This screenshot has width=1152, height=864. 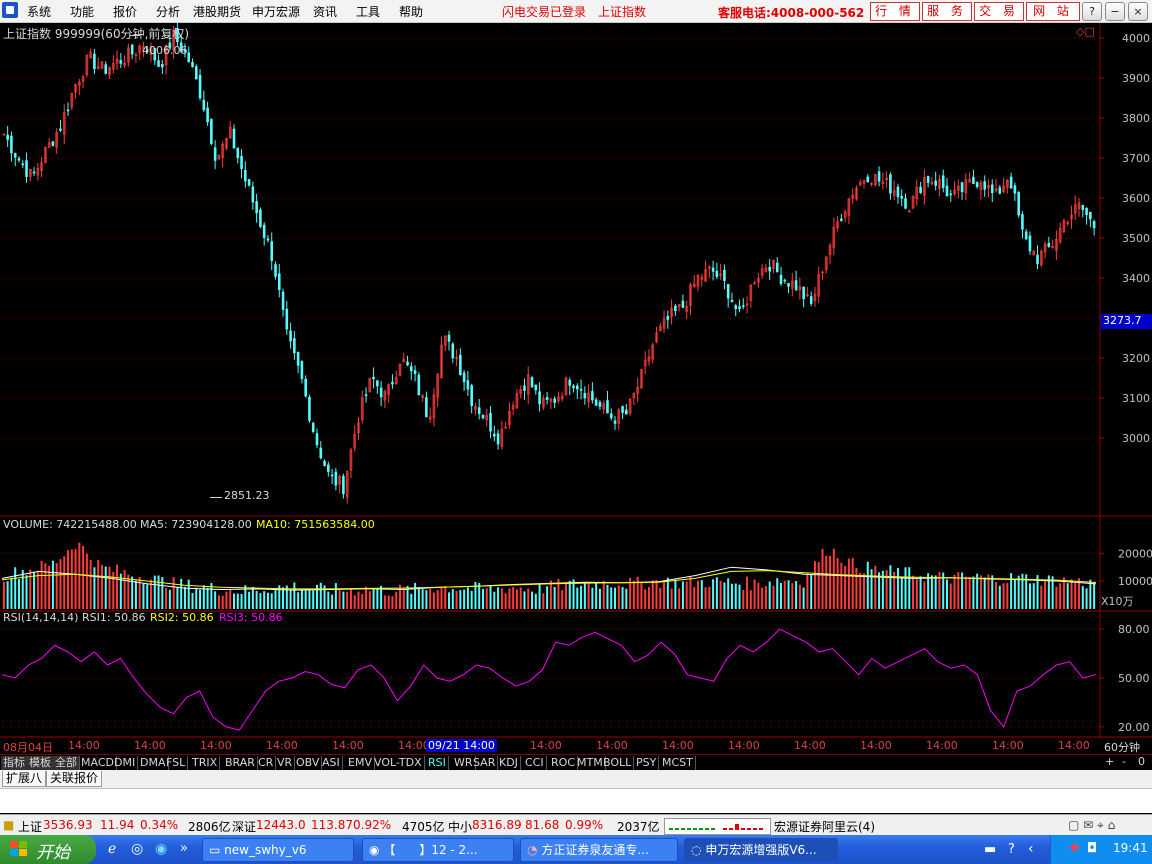 What do you see at coordinates (618, 763) in the screenshot?
I see `tab-boll: BOLL` at bounding box center [618, 763].